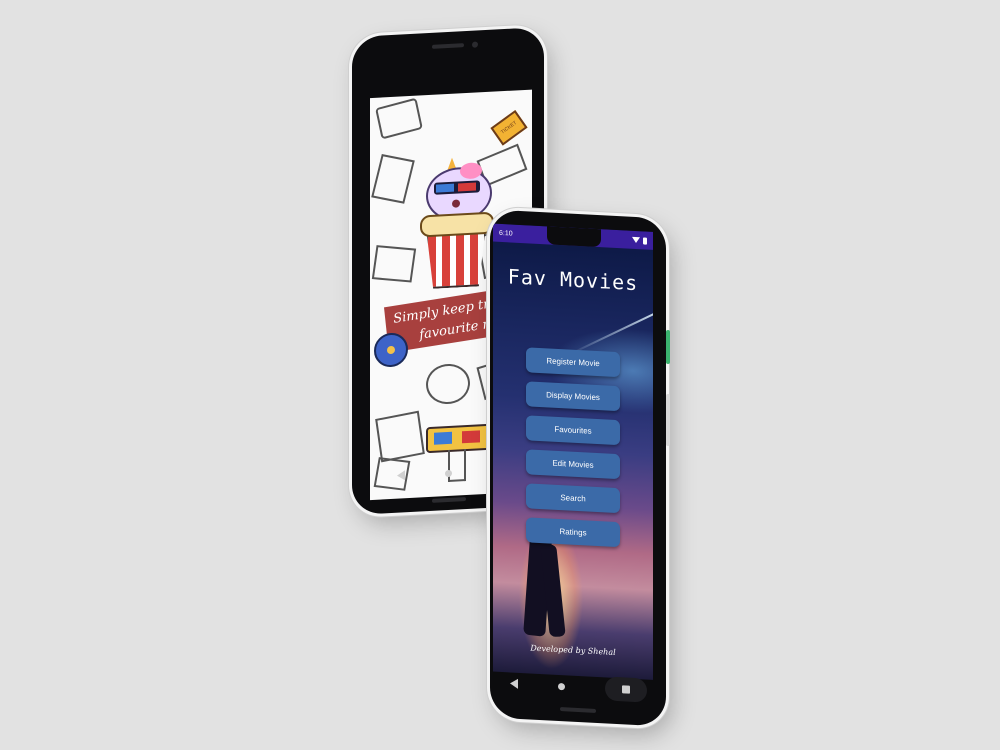 This screenshot has width=1000, height=750. I want to click on app-title: Fav Movies, so click(573, 280).